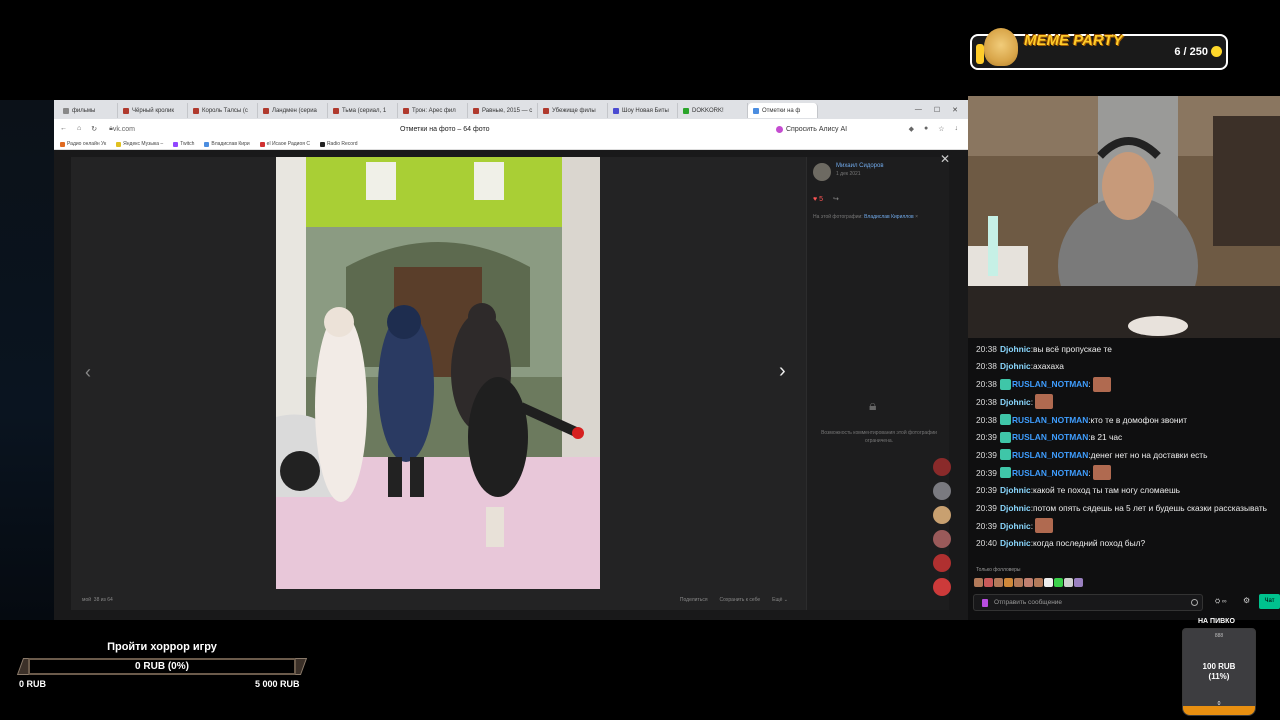 The image size is (1280, 720). What do you see at coordinates (1221, 602) in the screenshot?
I see `channel-points: ⛭ ∞` at bounding box center [1221, 602].